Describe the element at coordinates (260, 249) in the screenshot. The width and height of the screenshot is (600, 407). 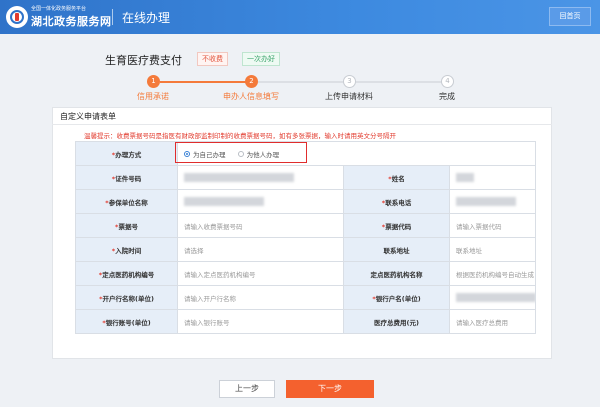
I see `field-input: 请选择` at that location.